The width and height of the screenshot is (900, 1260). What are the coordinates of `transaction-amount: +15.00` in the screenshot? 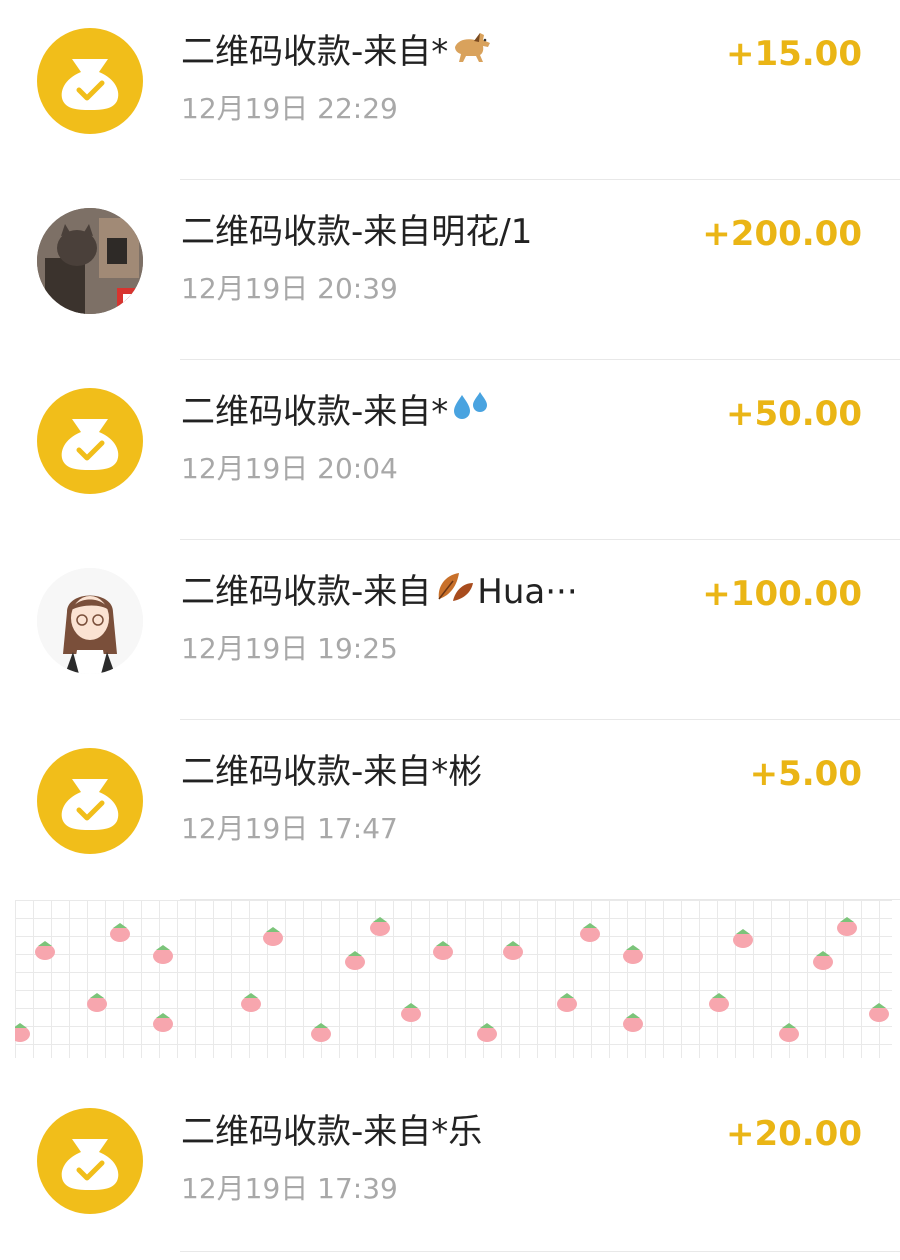 It's located at (793, 54).